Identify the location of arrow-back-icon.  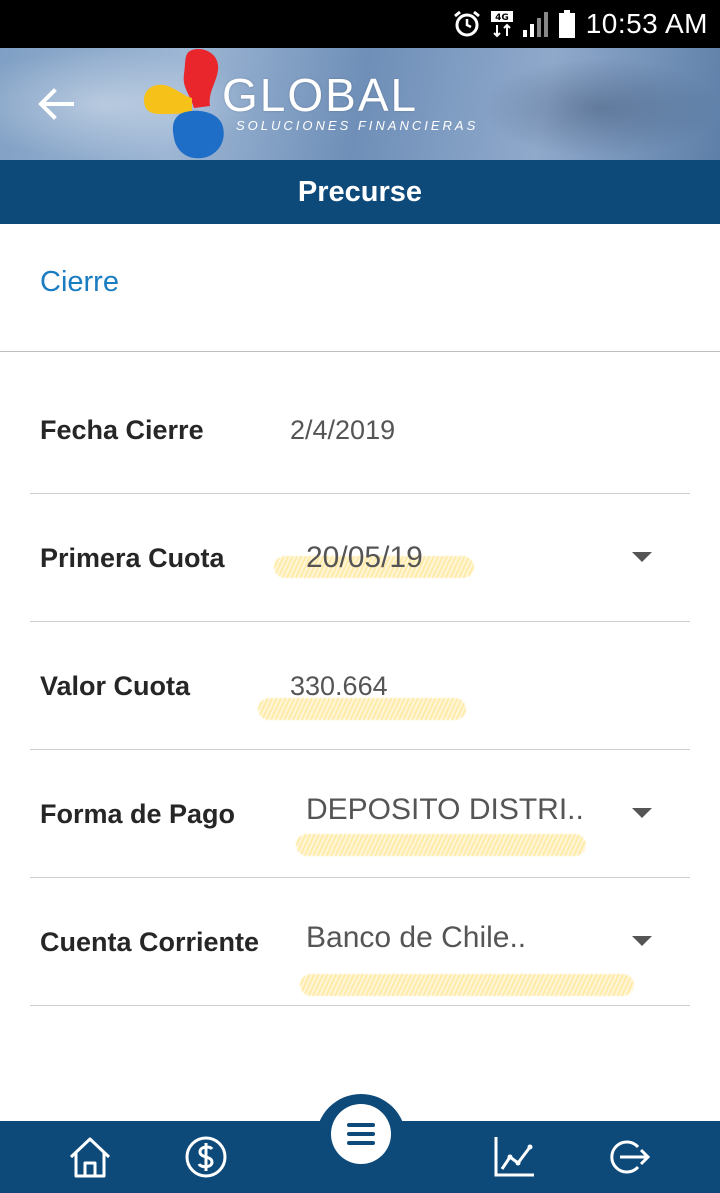
(56, 104).